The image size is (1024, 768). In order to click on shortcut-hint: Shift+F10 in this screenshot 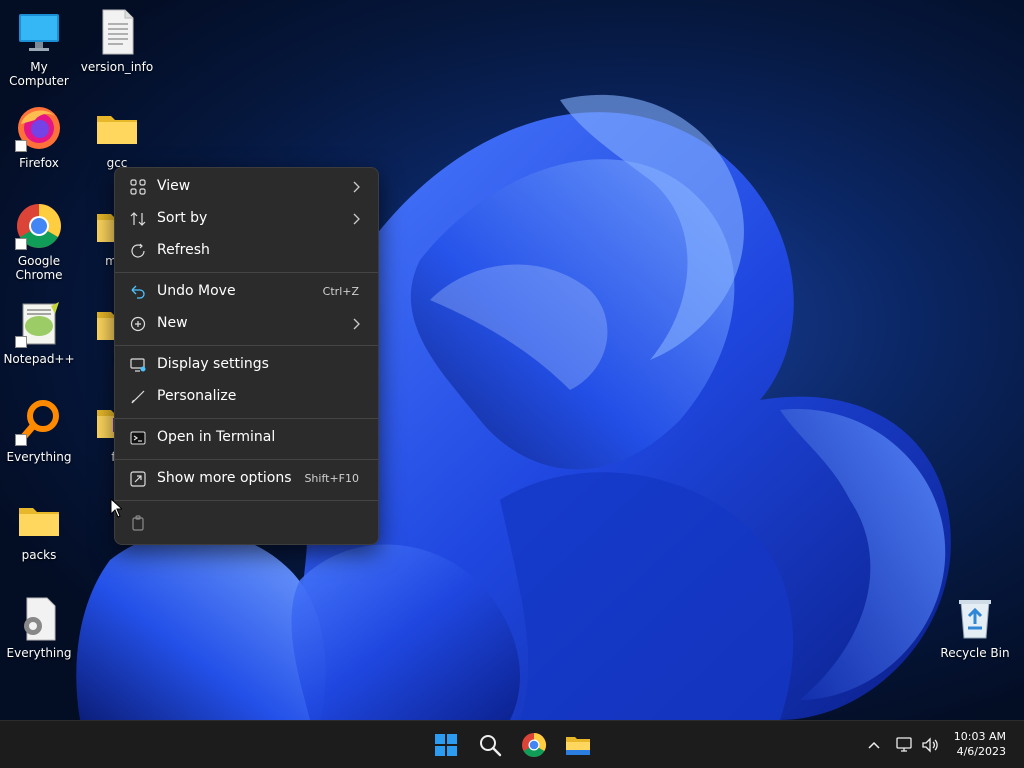, I will do `click(331, 478)`.